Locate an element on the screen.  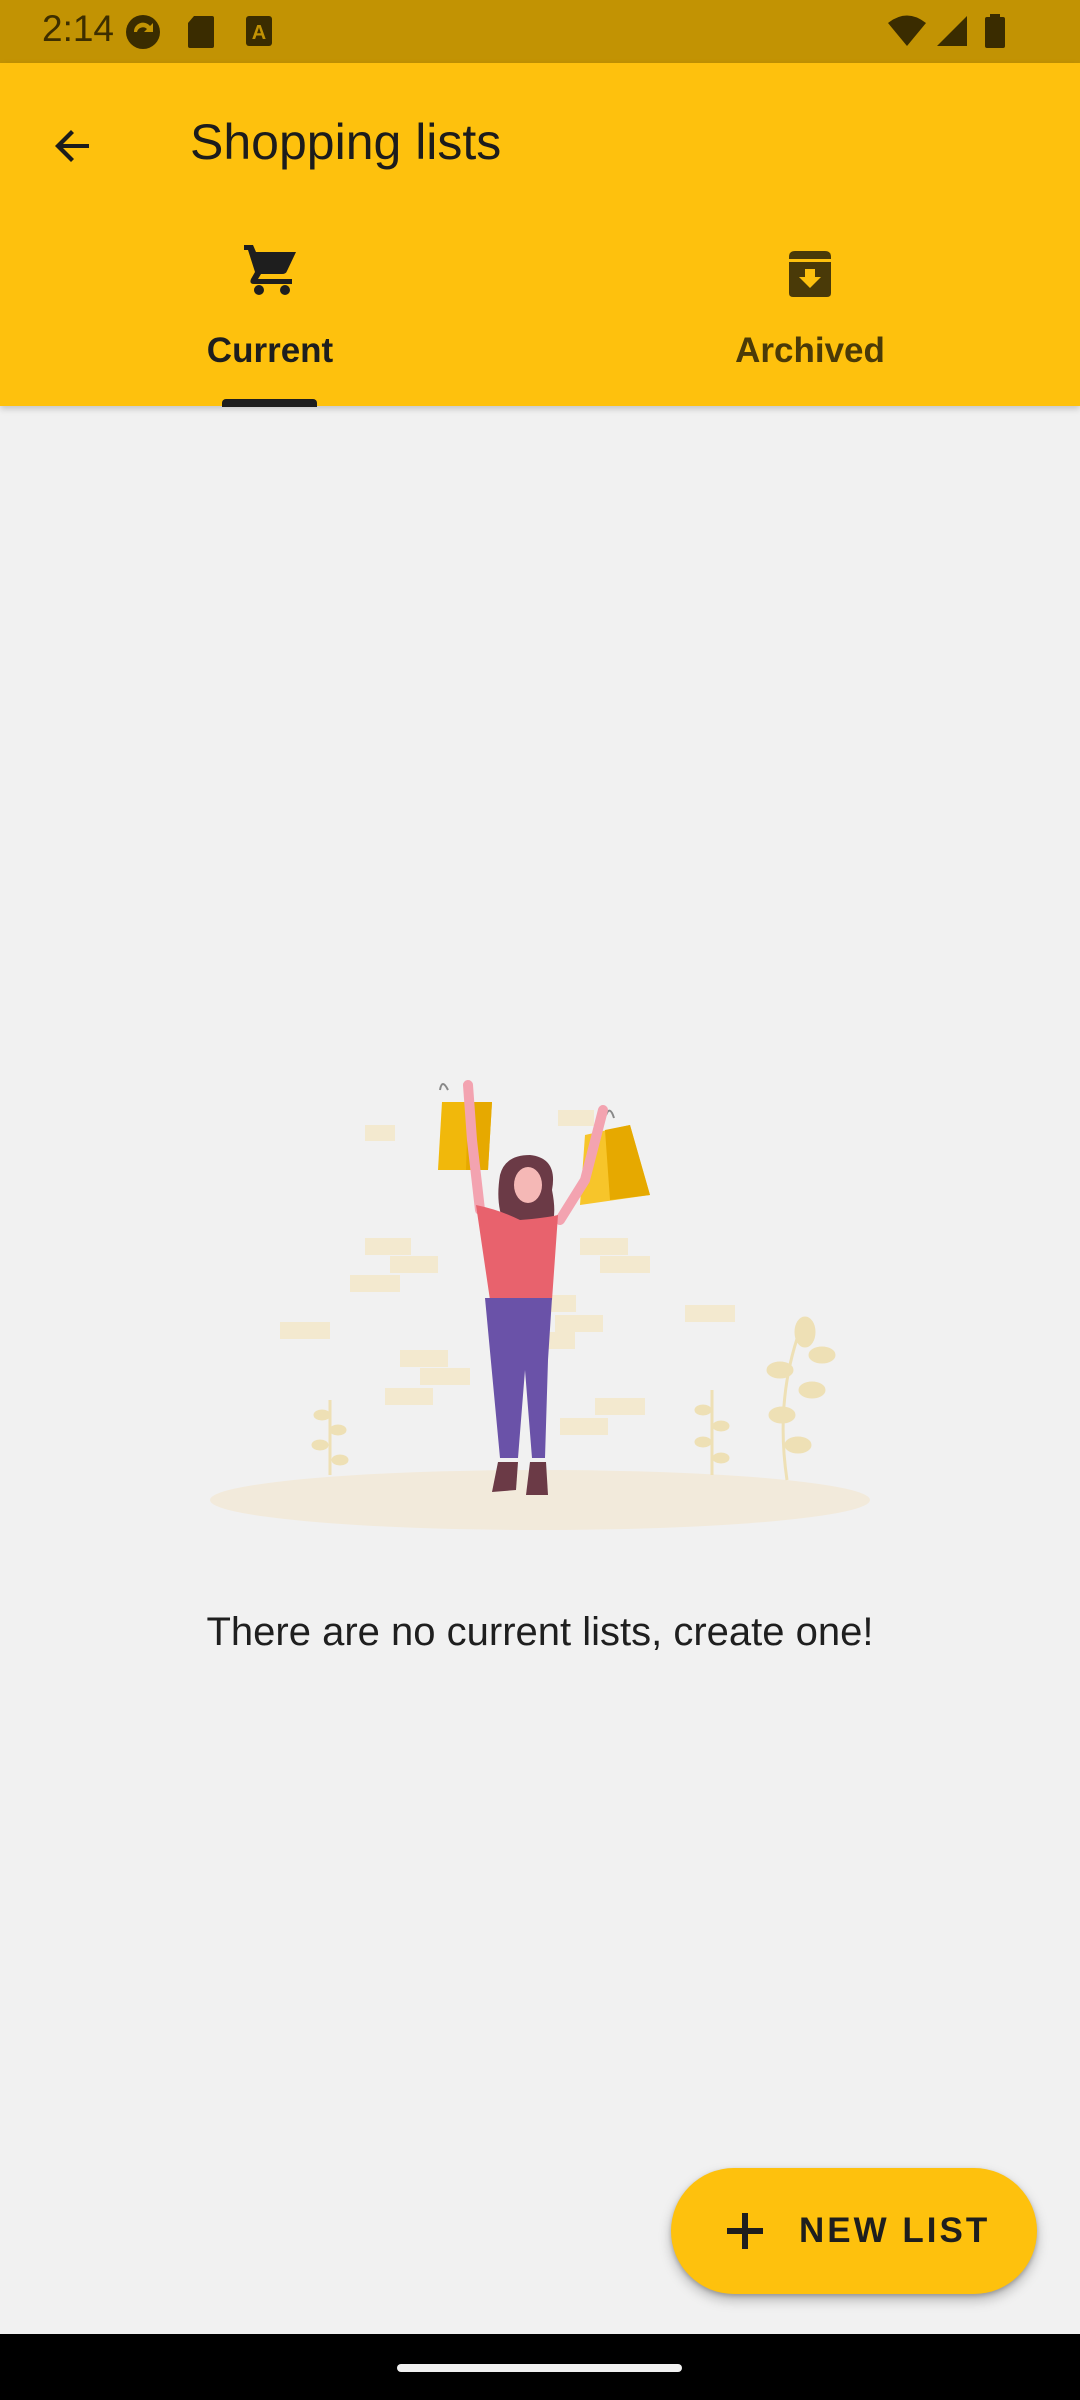
navigation-bar is located at coordinates (540, 2367).